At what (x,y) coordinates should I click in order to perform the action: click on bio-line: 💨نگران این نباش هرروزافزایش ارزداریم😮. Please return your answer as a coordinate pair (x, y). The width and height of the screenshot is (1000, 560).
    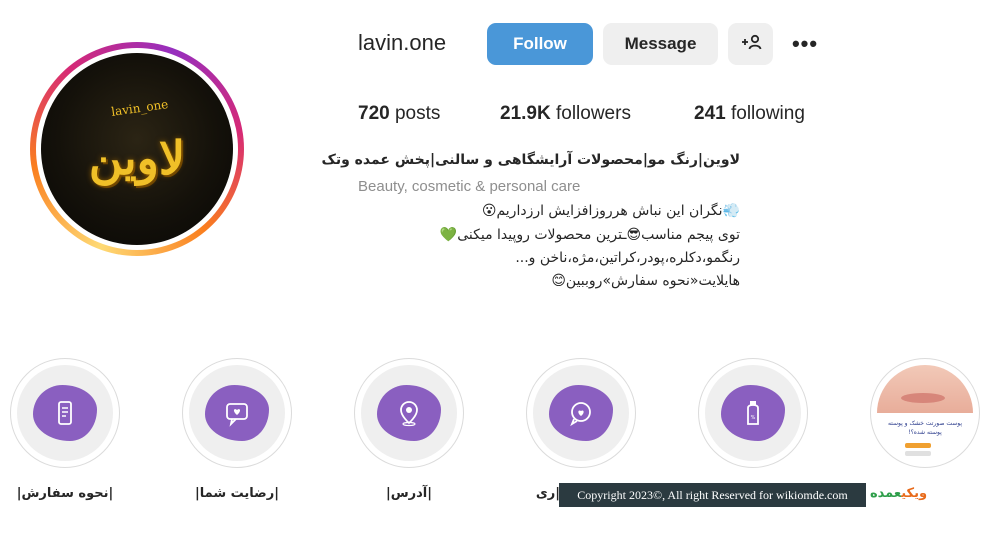
    Looking at the image, I should click on (610, 211).